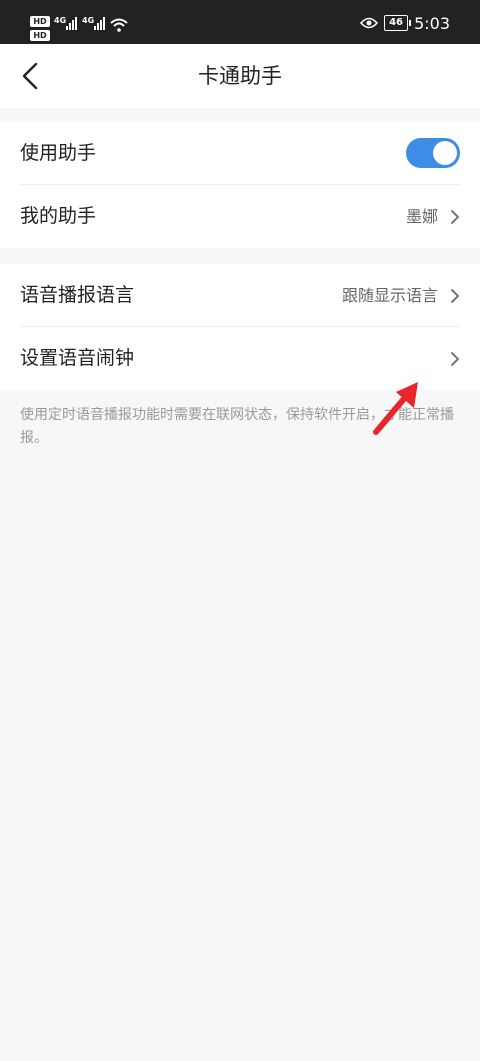  What do you see at coordinates (40, 21) in the screenshot?
I see `hd-badge-1: HD` at bounding box center [40, 21].